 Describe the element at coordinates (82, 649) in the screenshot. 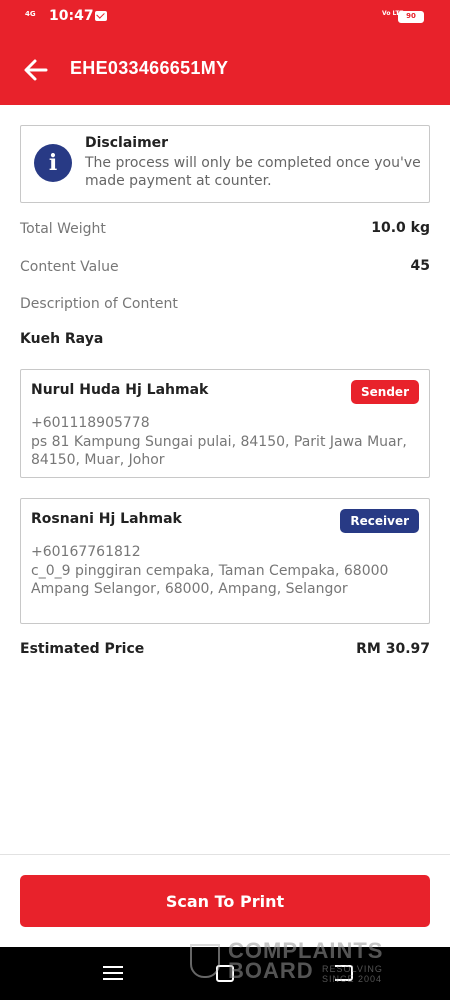

I see `estimated-price-label: Estimated Price` at that location.